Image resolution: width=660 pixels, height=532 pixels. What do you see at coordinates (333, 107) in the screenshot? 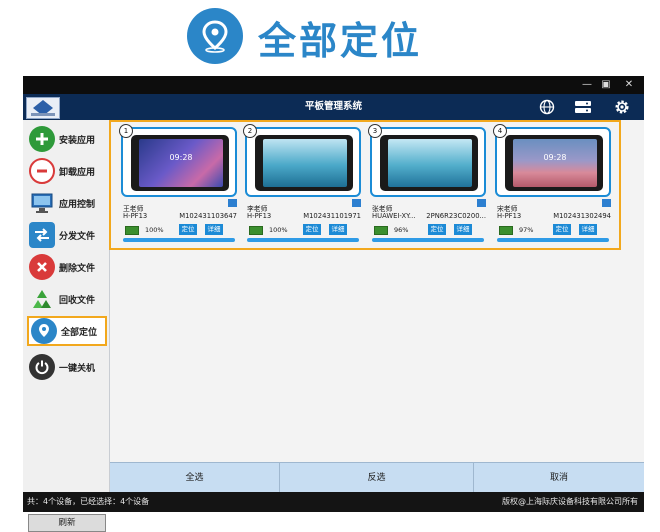
I see `app-header: 平板管理系统` at bounding box center [333, 107].